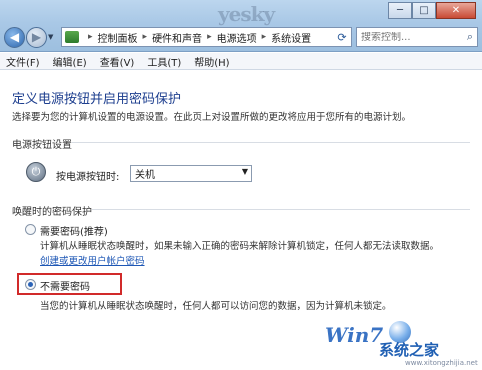 This screenshot has width=482, height=370. What do you see at coordinates (291, 37) in the screenshot?
I see `breadcrumb-system-settings: 系统设置` at bounding box center [291, 37].